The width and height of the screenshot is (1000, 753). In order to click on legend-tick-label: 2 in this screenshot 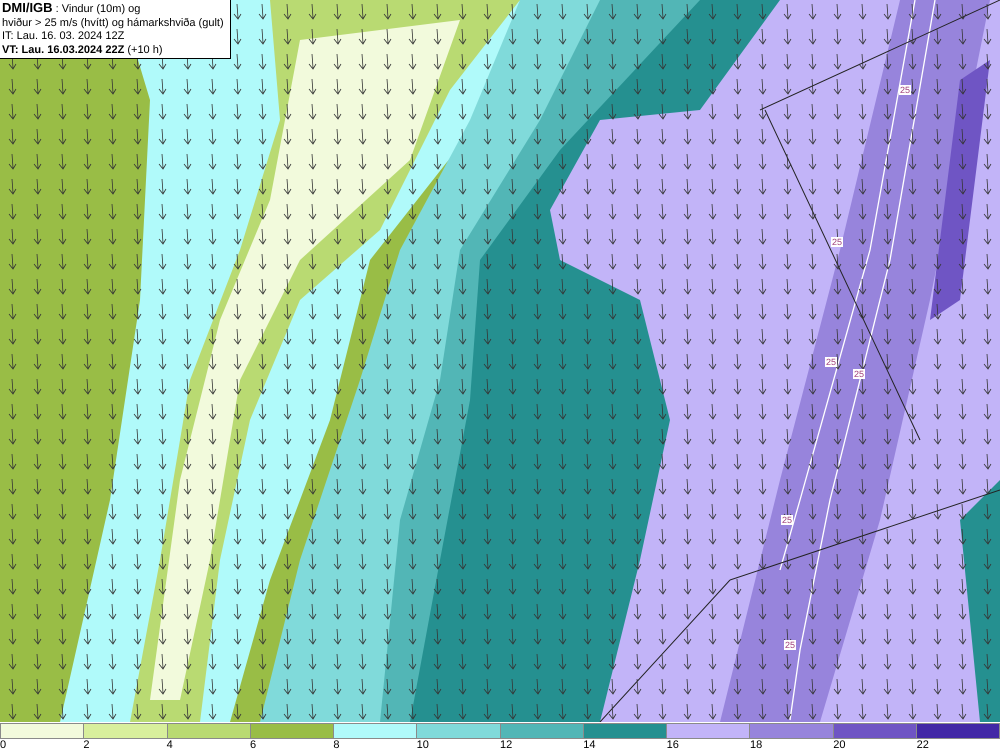, I will do `click(86, 745)`.